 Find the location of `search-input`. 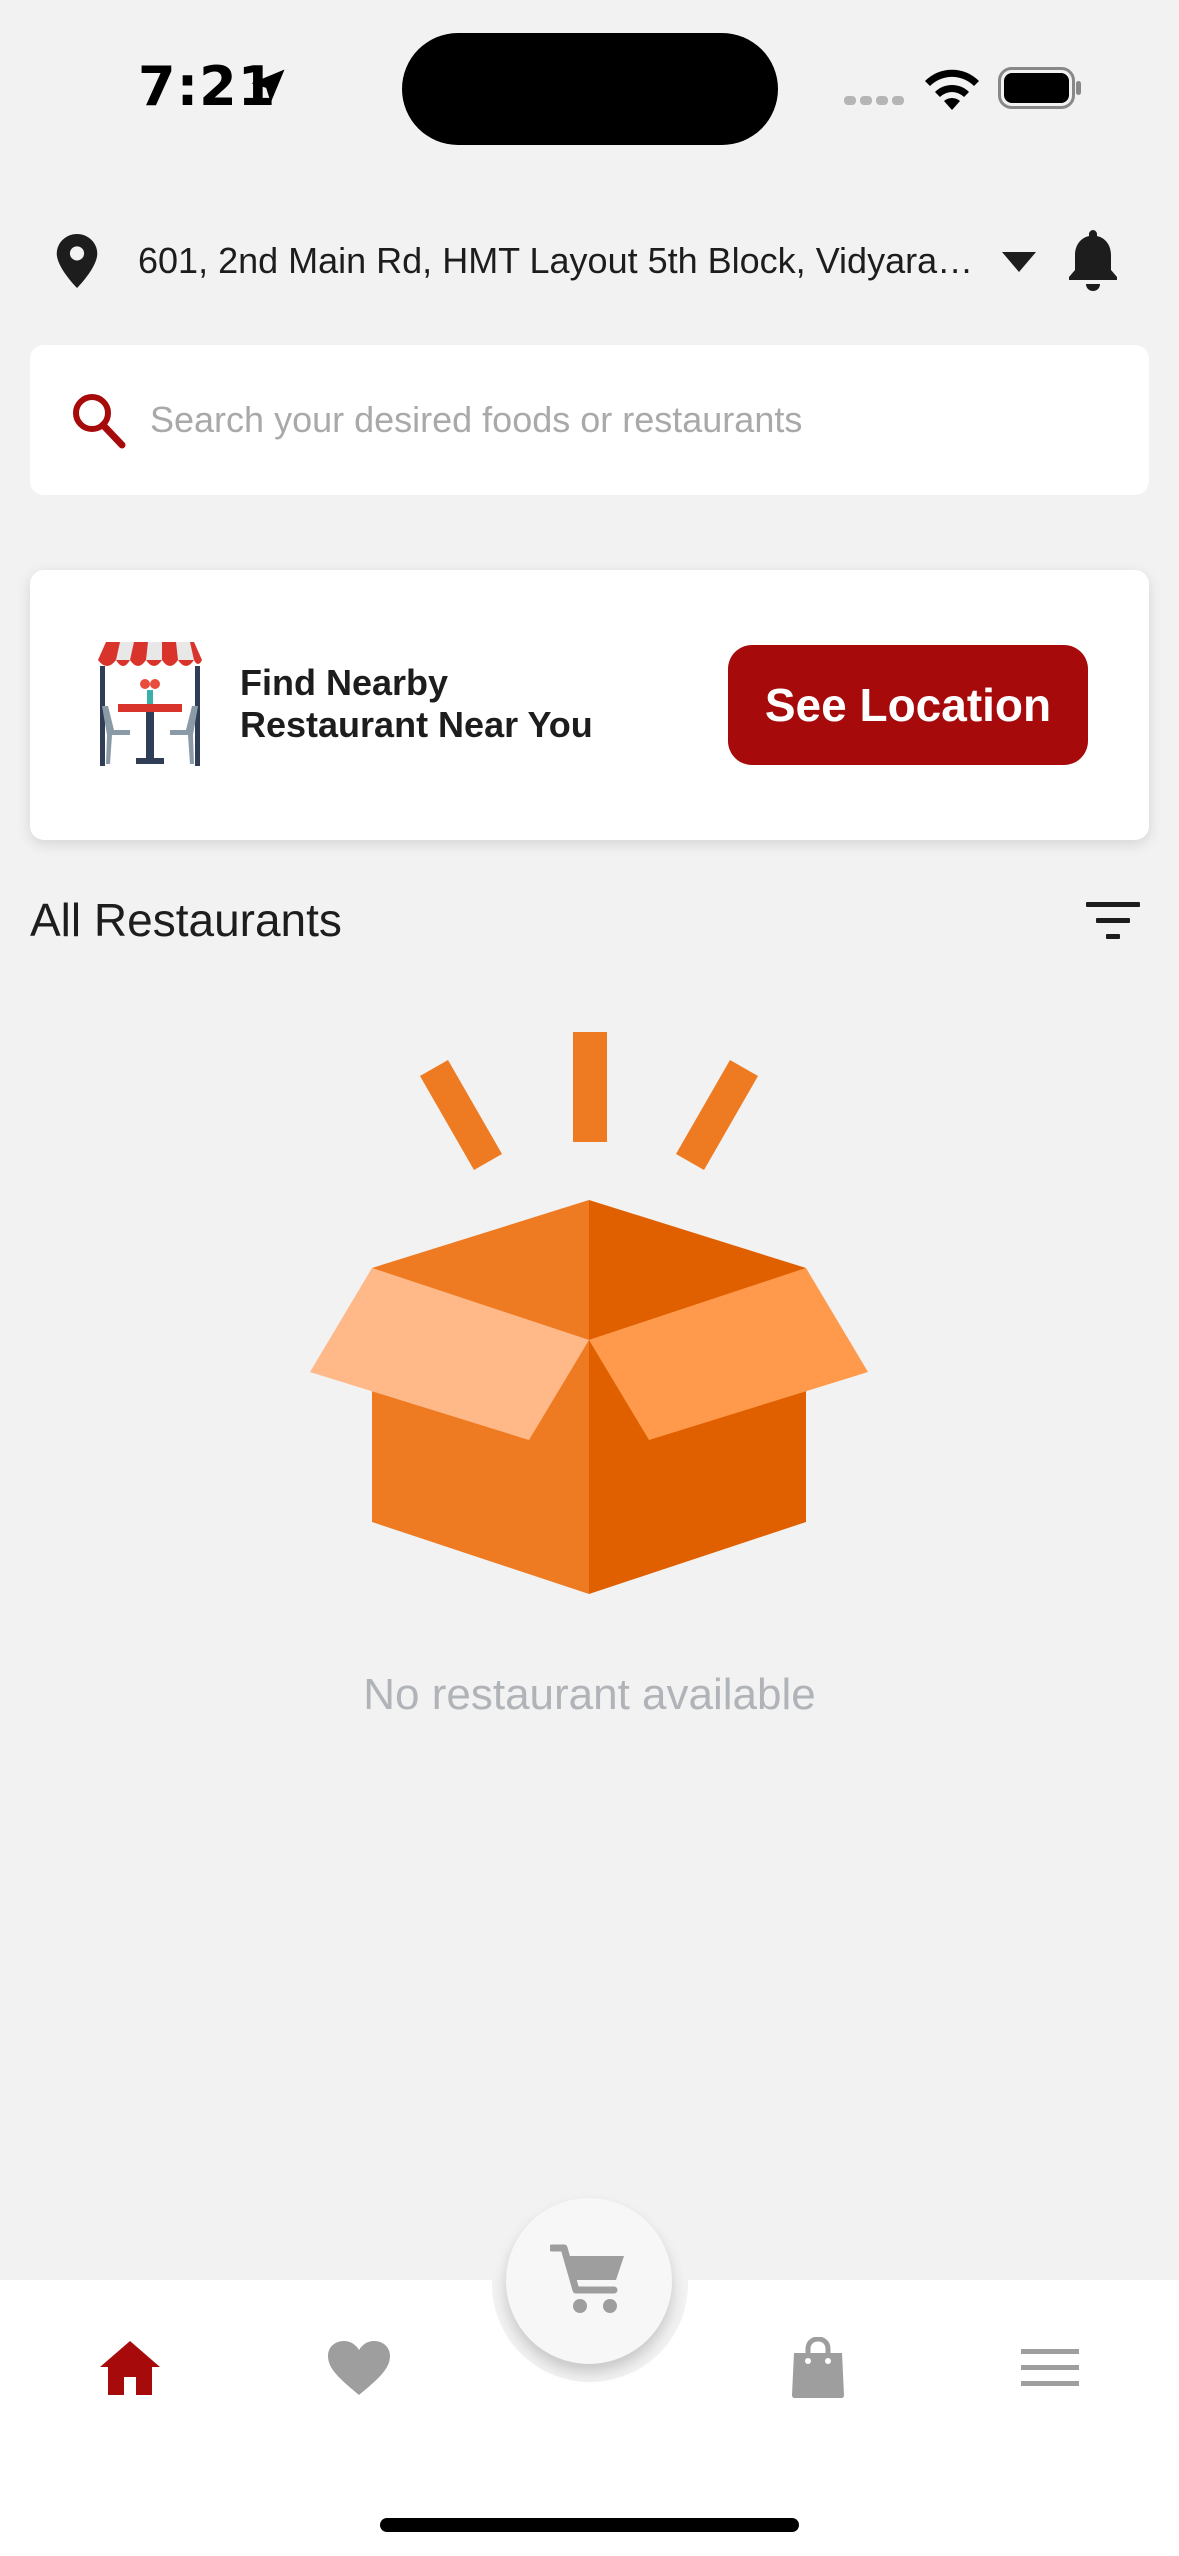

search-input is located at coordinates (630, 420).